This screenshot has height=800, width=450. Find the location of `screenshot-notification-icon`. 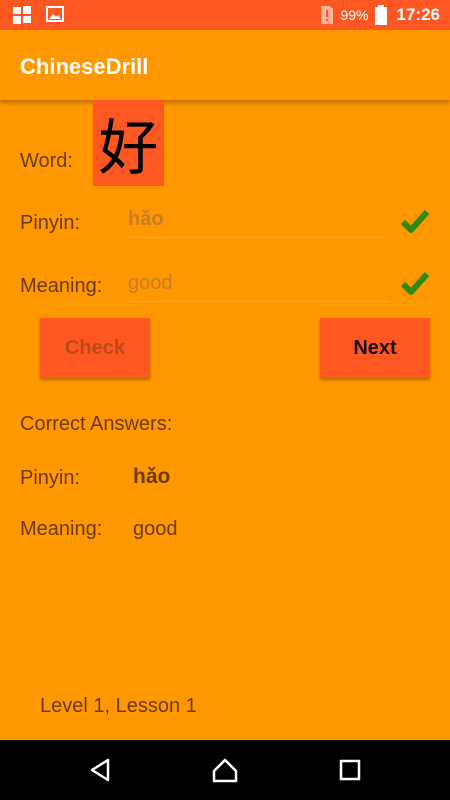

screenshot-notification-icon is located at coordinates (22, 15).